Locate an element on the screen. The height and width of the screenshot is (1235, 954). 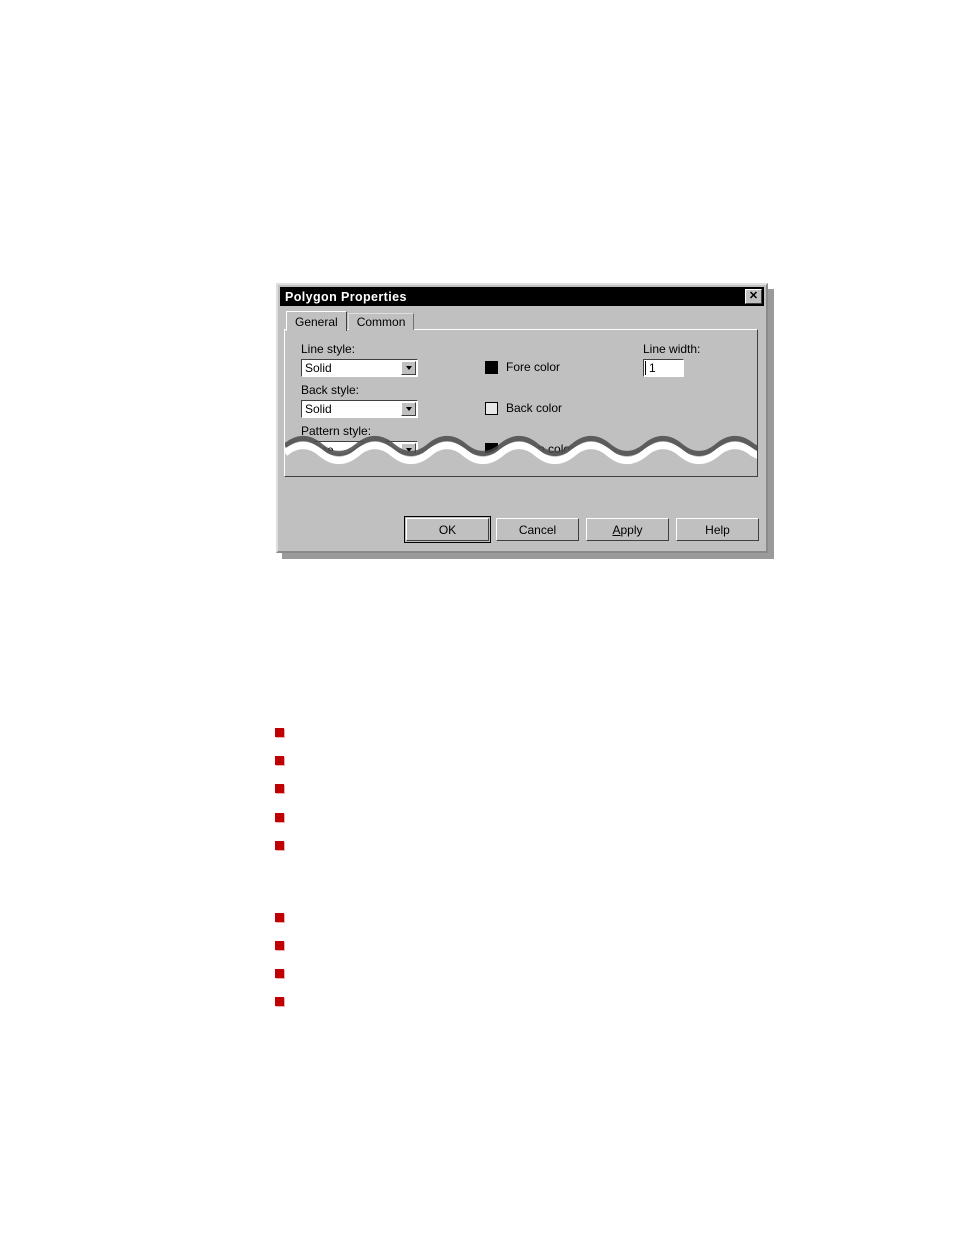
pattern-style-value: None is located at coordinates (319, 450).